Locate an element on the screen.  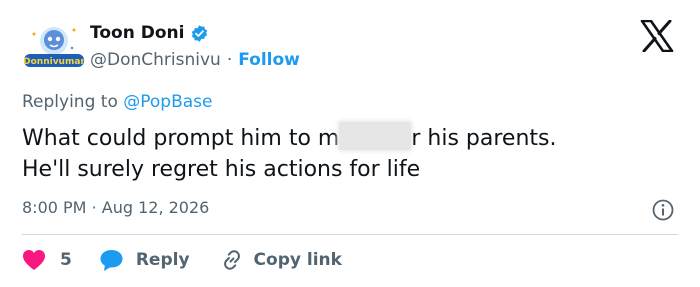
follow-button: Follow is located at coordinates (269, 60).